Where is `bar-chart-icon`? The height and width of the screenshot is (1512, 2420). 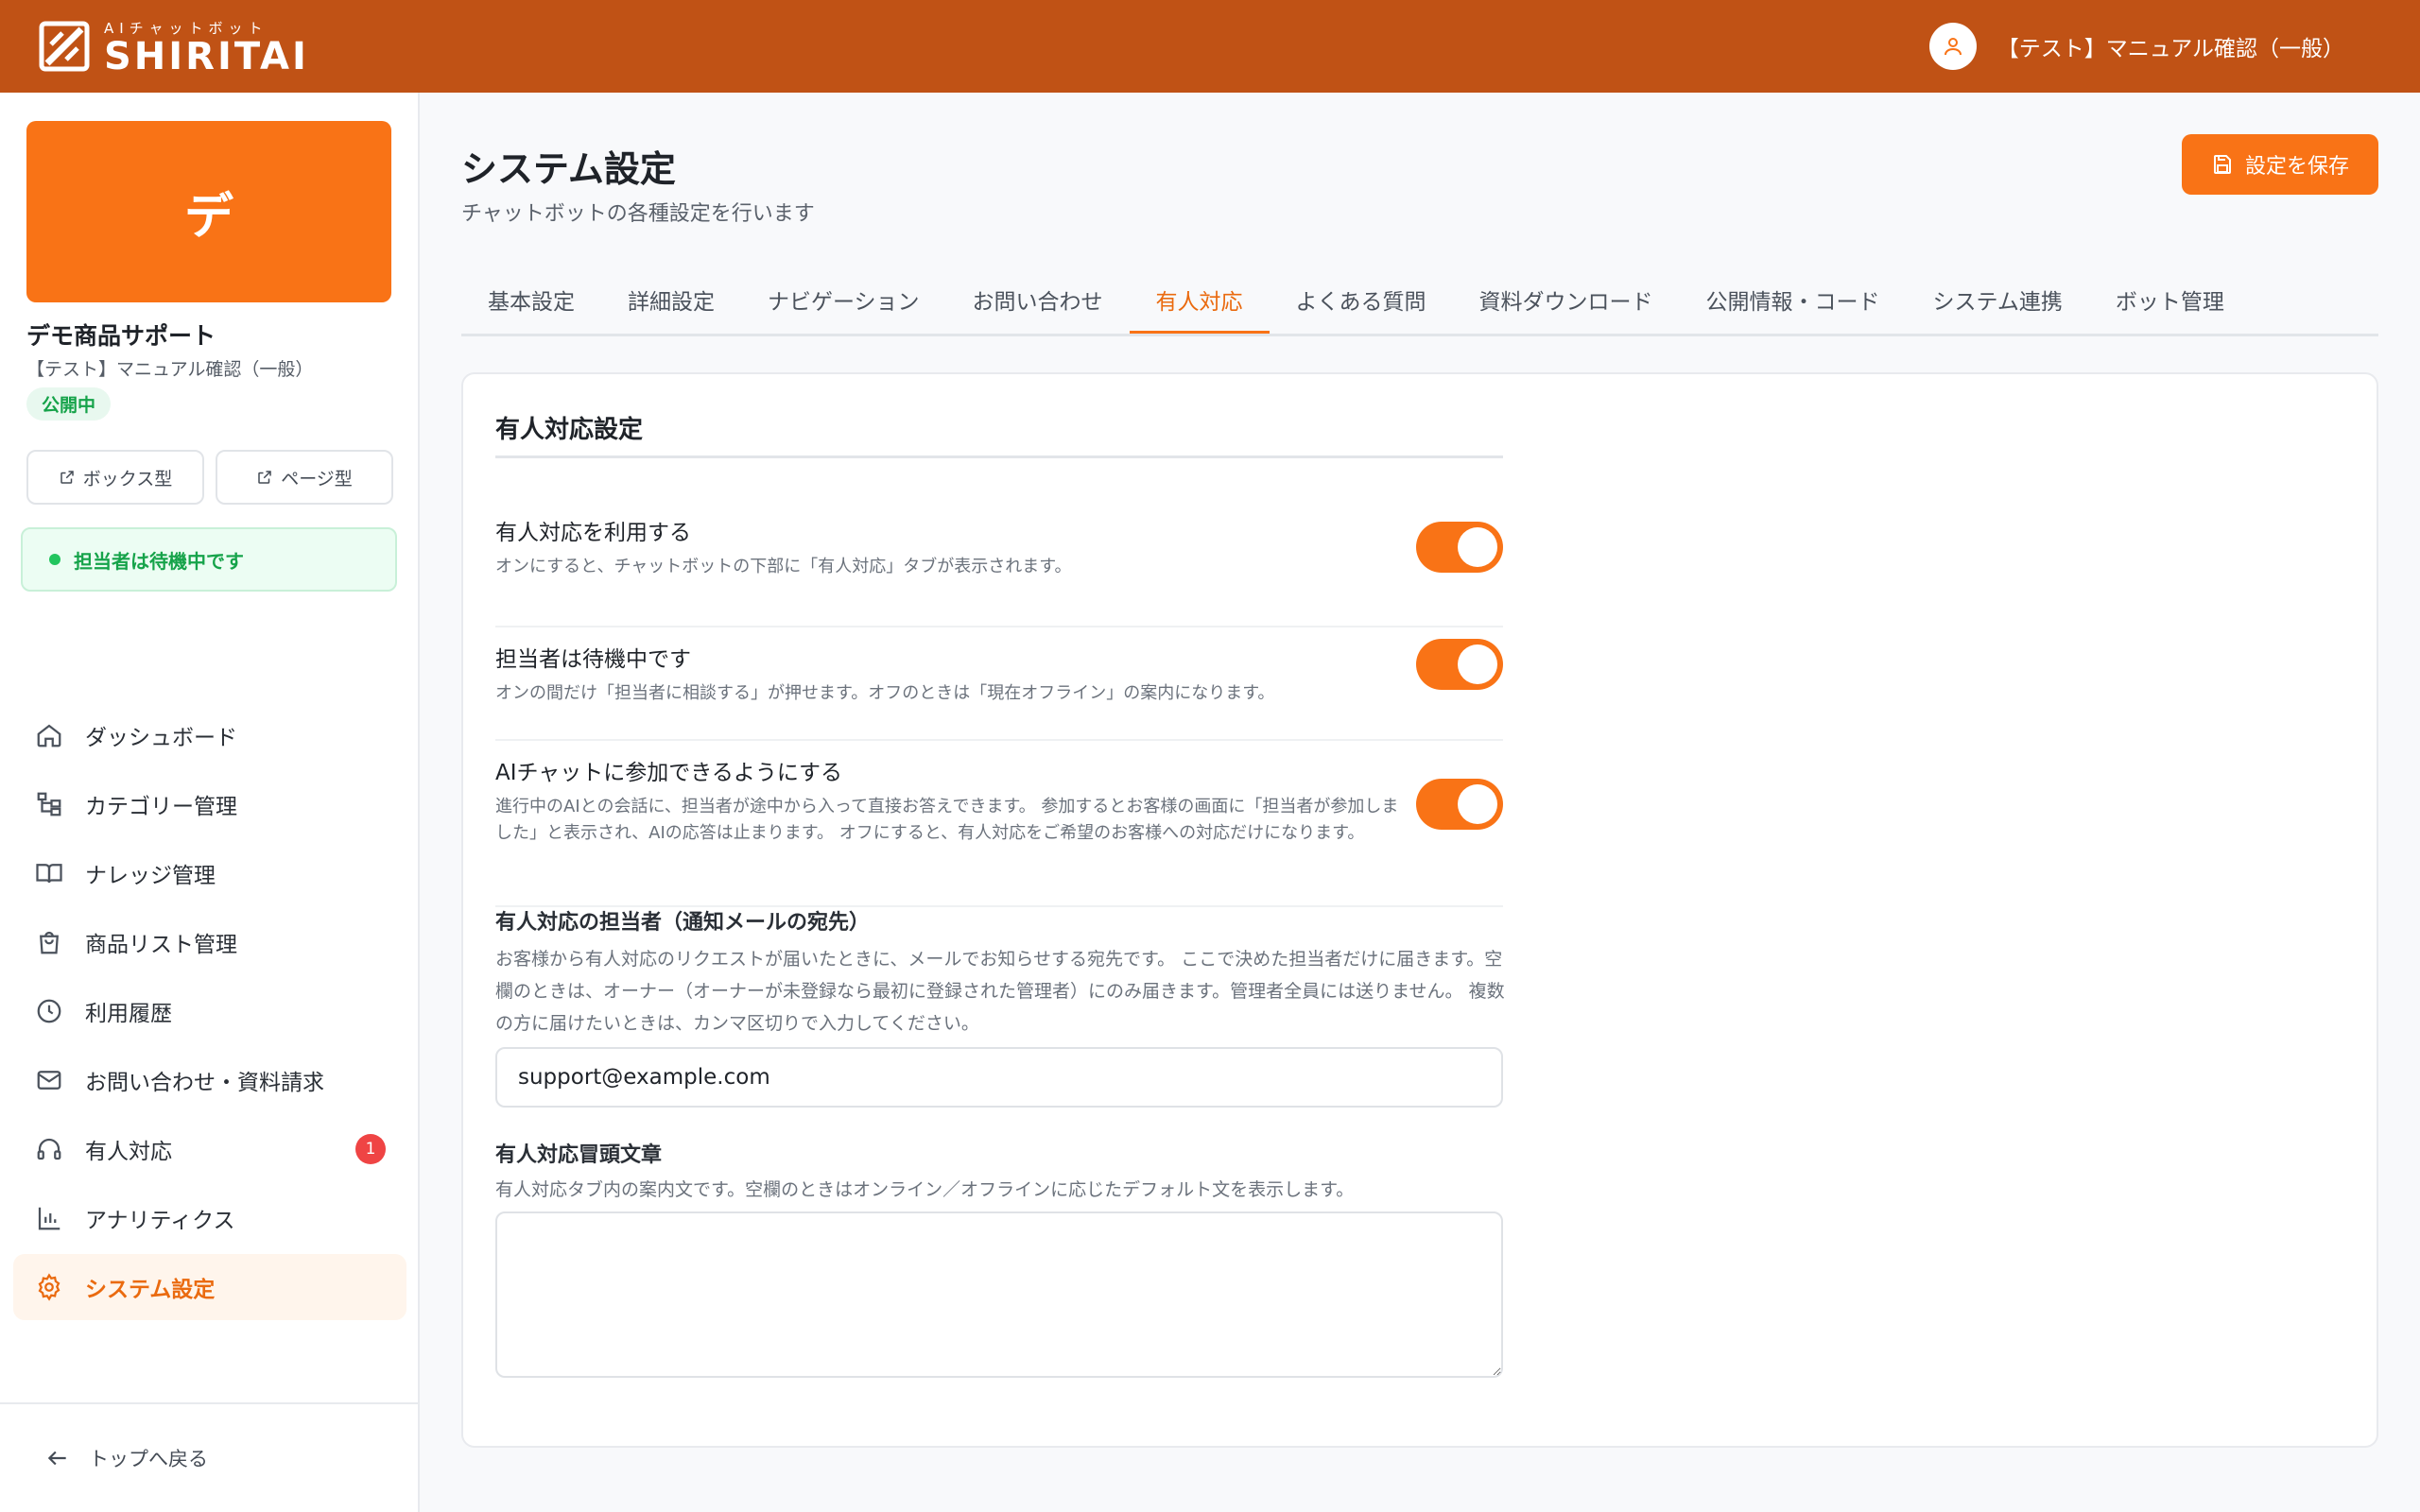
bar-chart-icon is located at coordinates (49, 1218).